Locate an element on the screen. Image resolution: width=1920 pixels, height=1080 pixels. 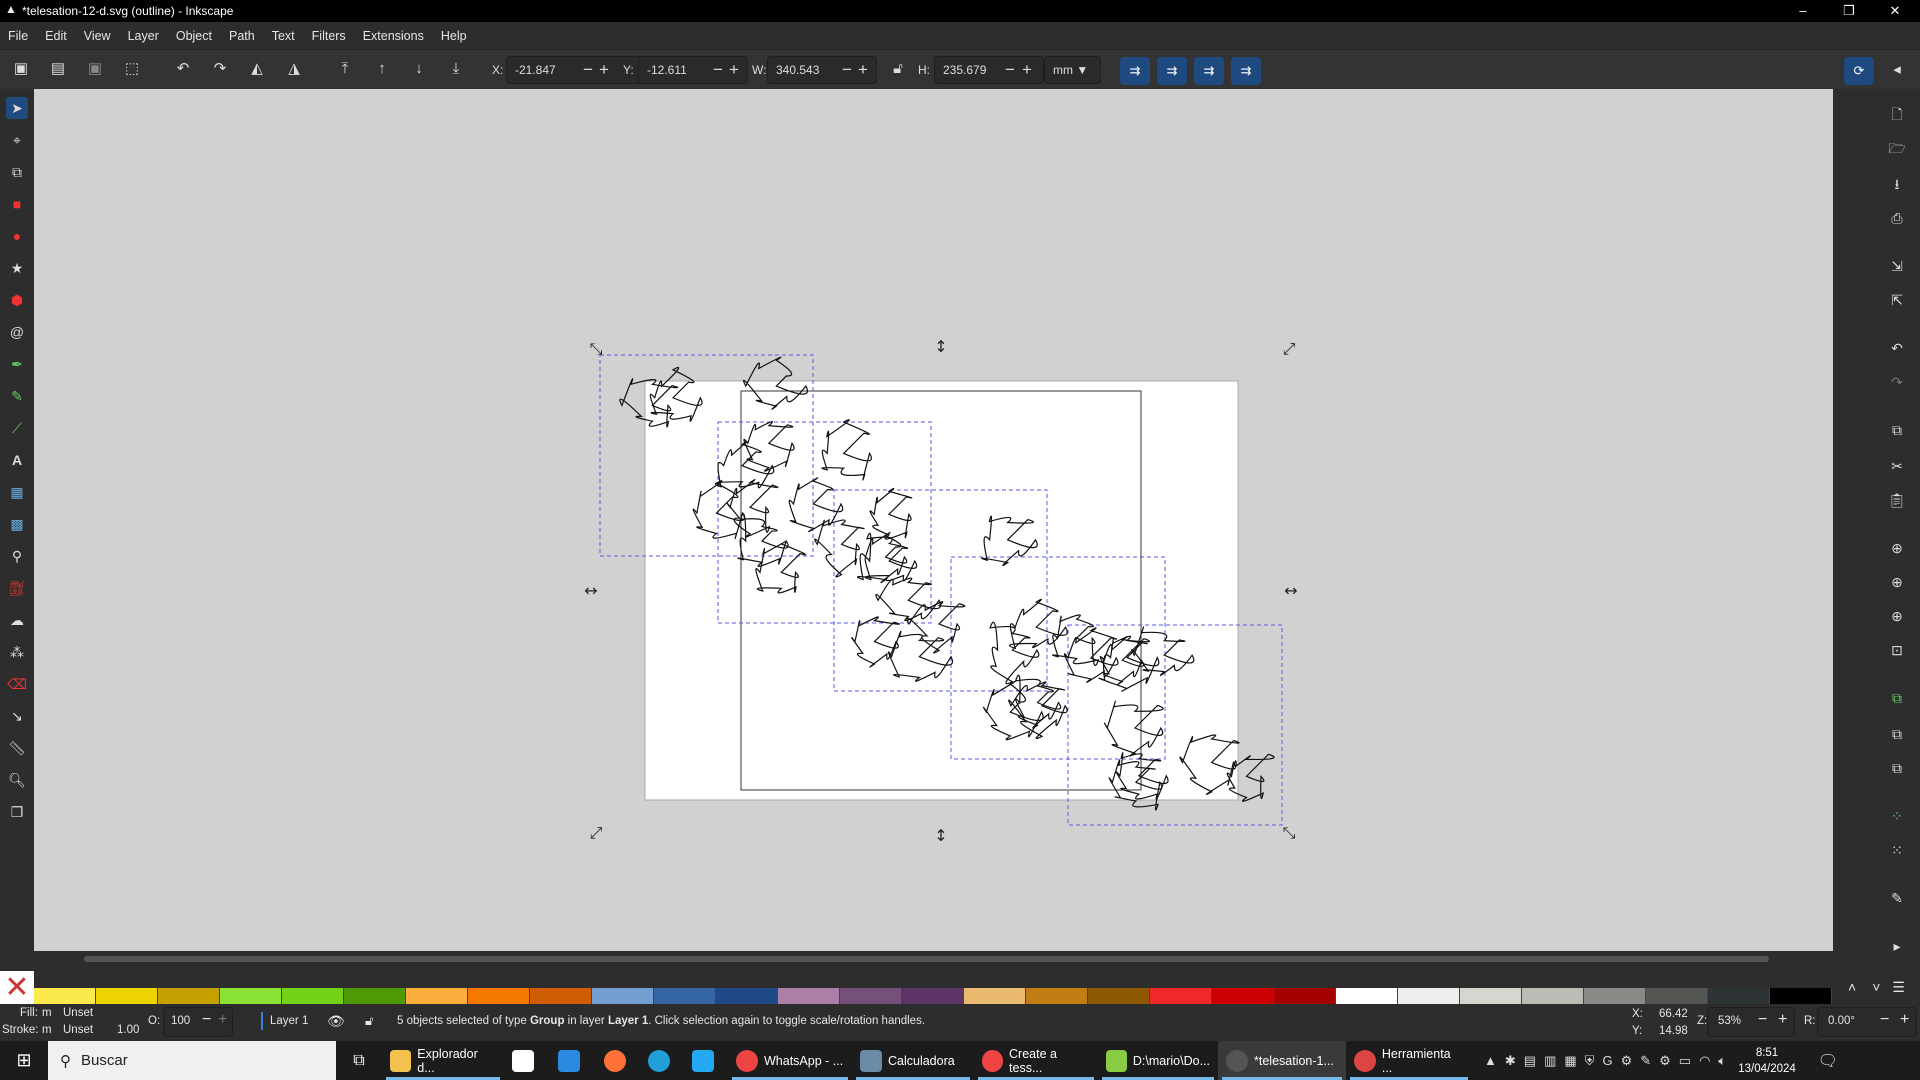
snap-popover-icon: ◂ is located at coordinates (1897, 70).